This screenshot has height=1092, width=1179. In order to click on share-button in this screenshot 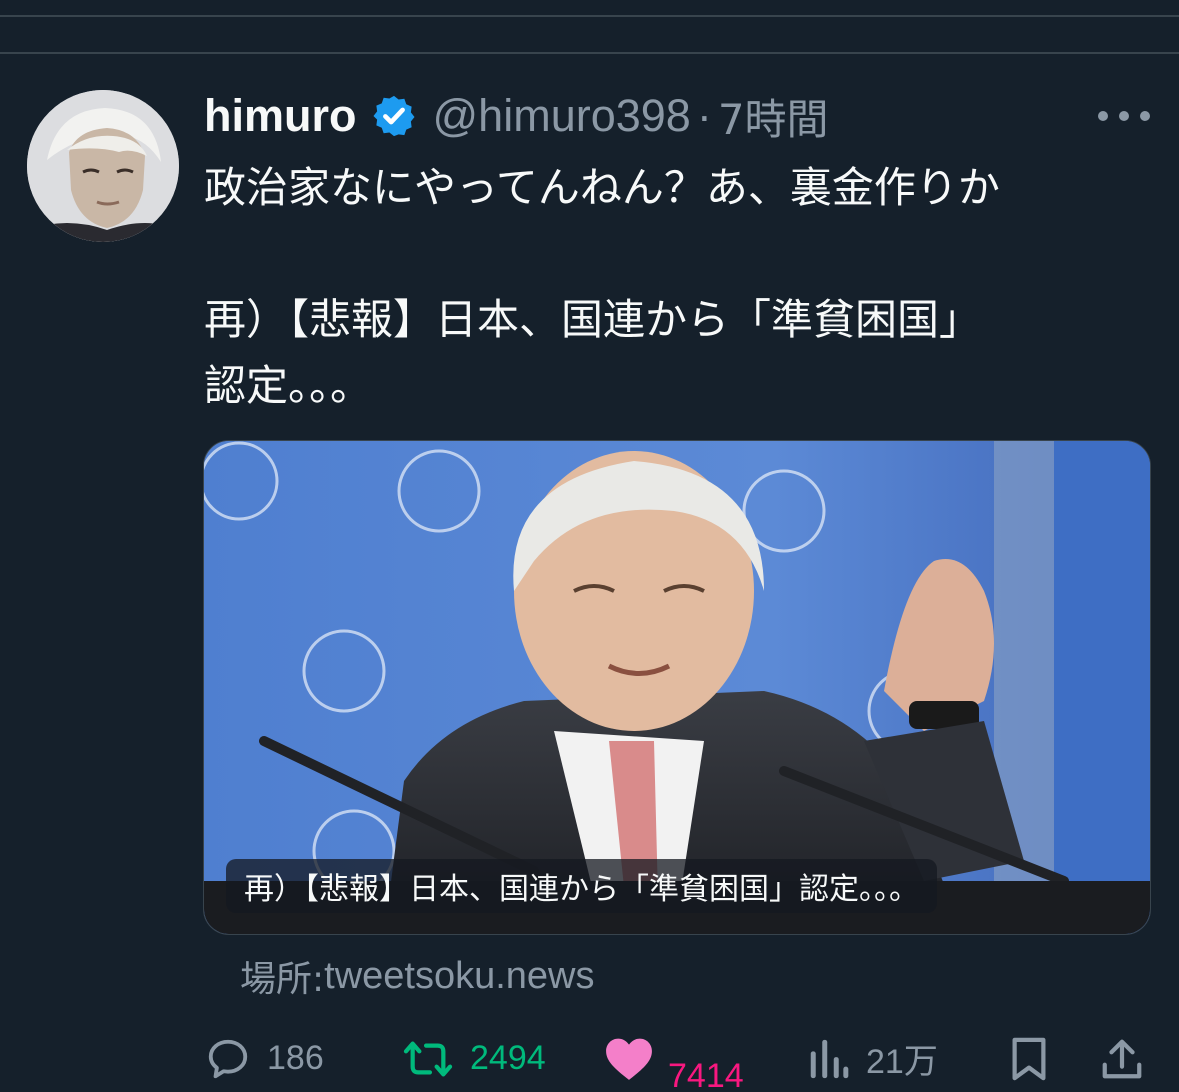, I will do `click(1122, 1058)`.